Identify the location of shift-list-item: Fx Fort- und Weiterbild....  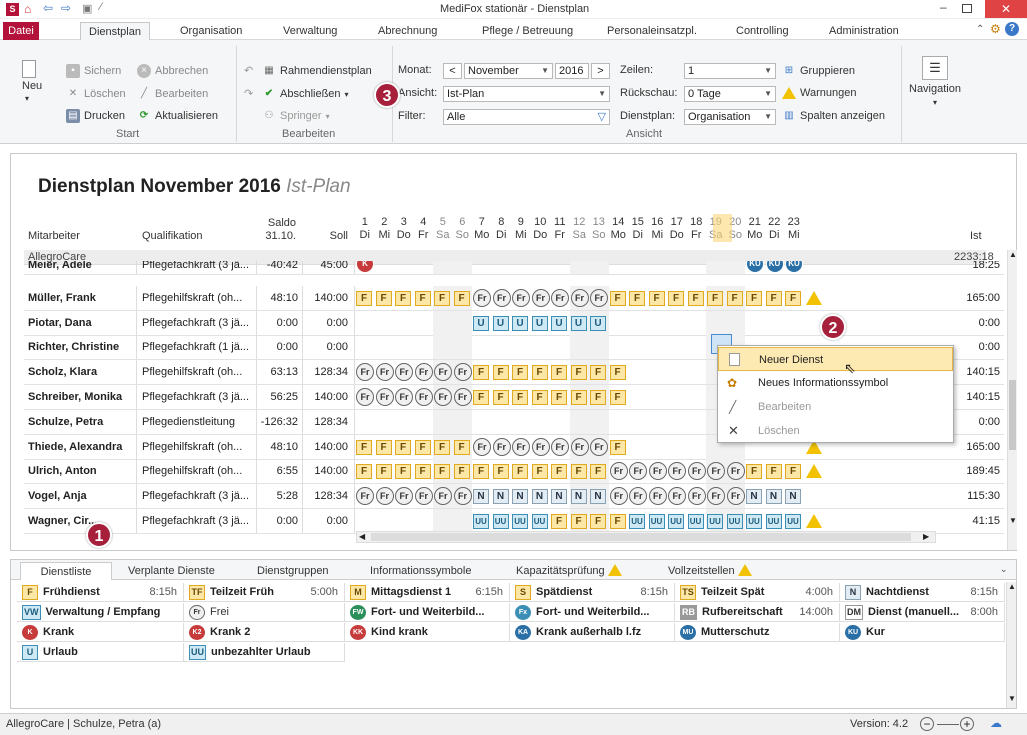
(592, 612).